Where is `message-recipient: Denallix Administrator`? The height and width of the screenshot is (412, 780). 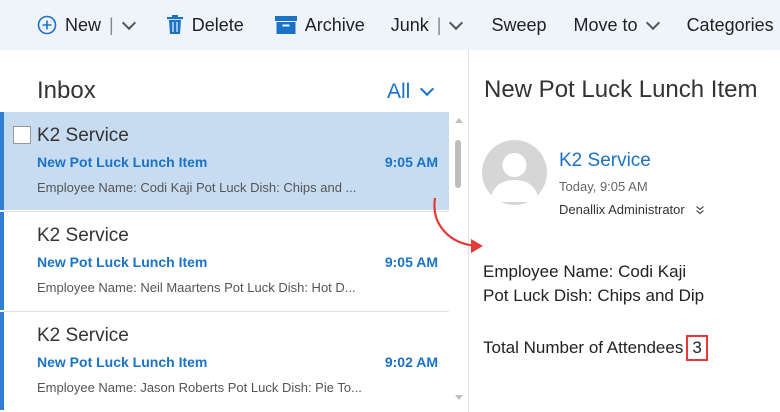 message-recipient: Denallix Administrator is located at coordinates (632, 209).